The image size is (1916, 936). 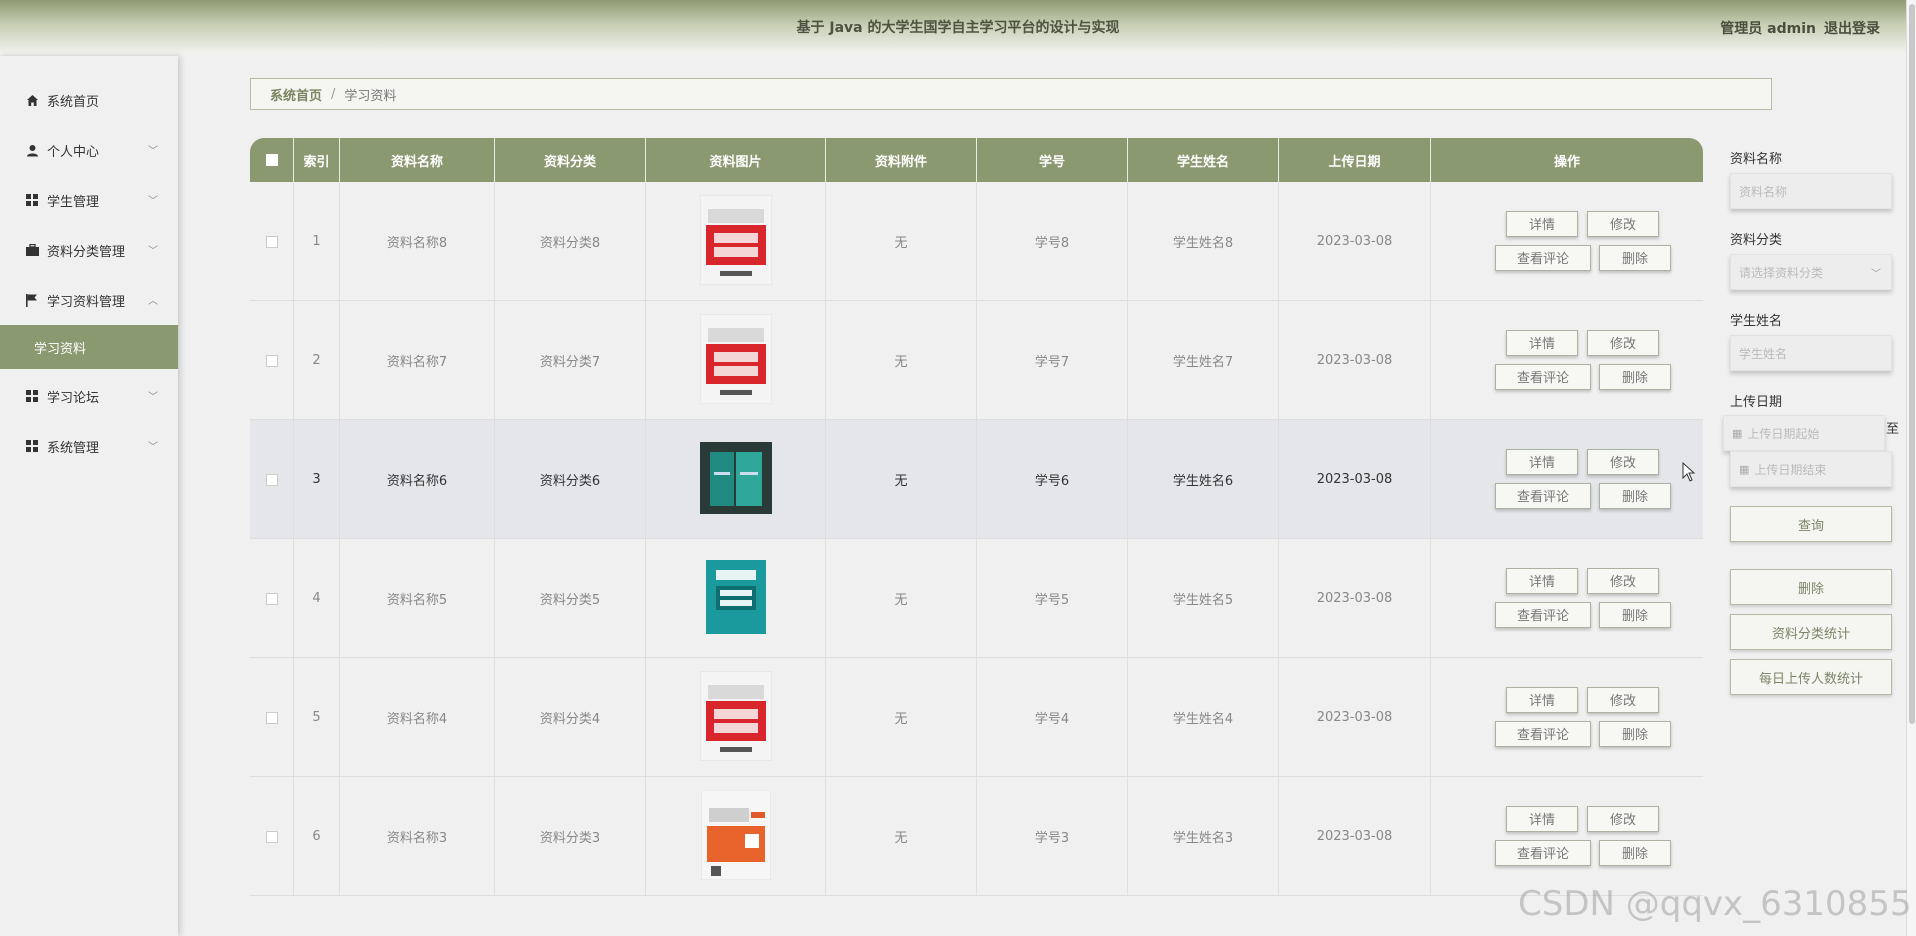 What do you see at coordinates (976, 360) in the screenshot?
I see `table-row: 2 资料名称7 资料分类7 无学号7 学生姓名7 2023-03-08 详情 修改 查看评论 删除` at bounding box center [976, 360].